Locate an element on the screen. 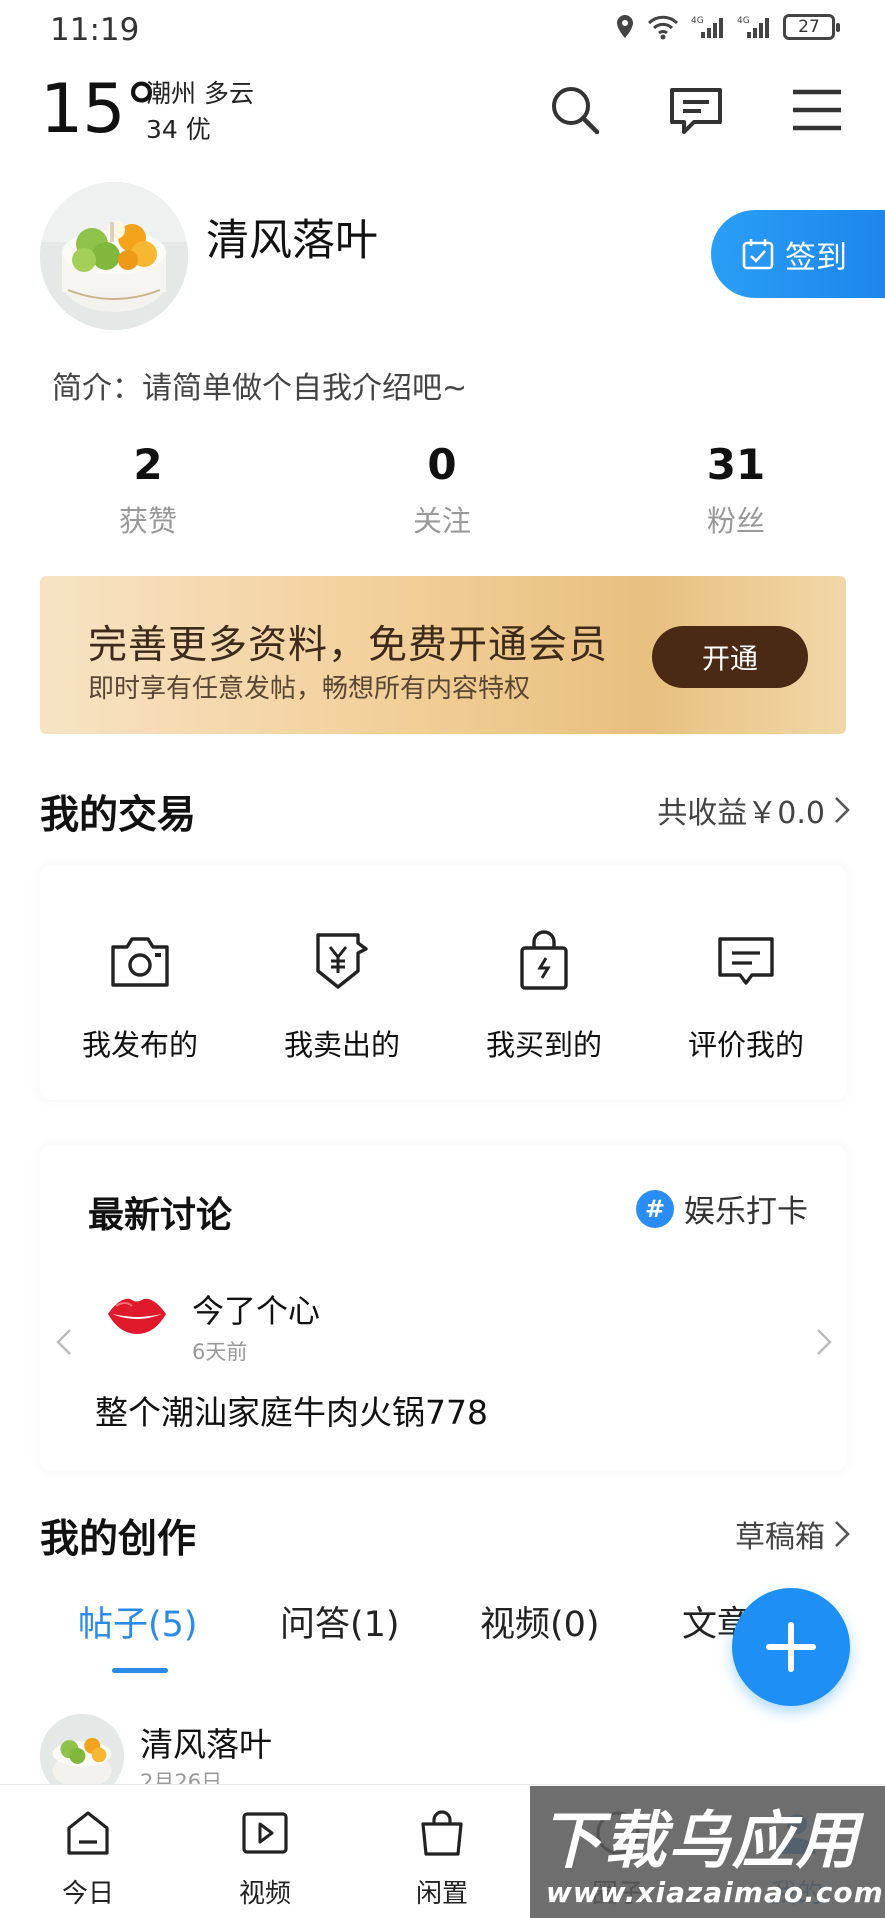 This screenshot has width=885, height=1918. nav-label: 闲置 is located at coordinates (441, 1894).